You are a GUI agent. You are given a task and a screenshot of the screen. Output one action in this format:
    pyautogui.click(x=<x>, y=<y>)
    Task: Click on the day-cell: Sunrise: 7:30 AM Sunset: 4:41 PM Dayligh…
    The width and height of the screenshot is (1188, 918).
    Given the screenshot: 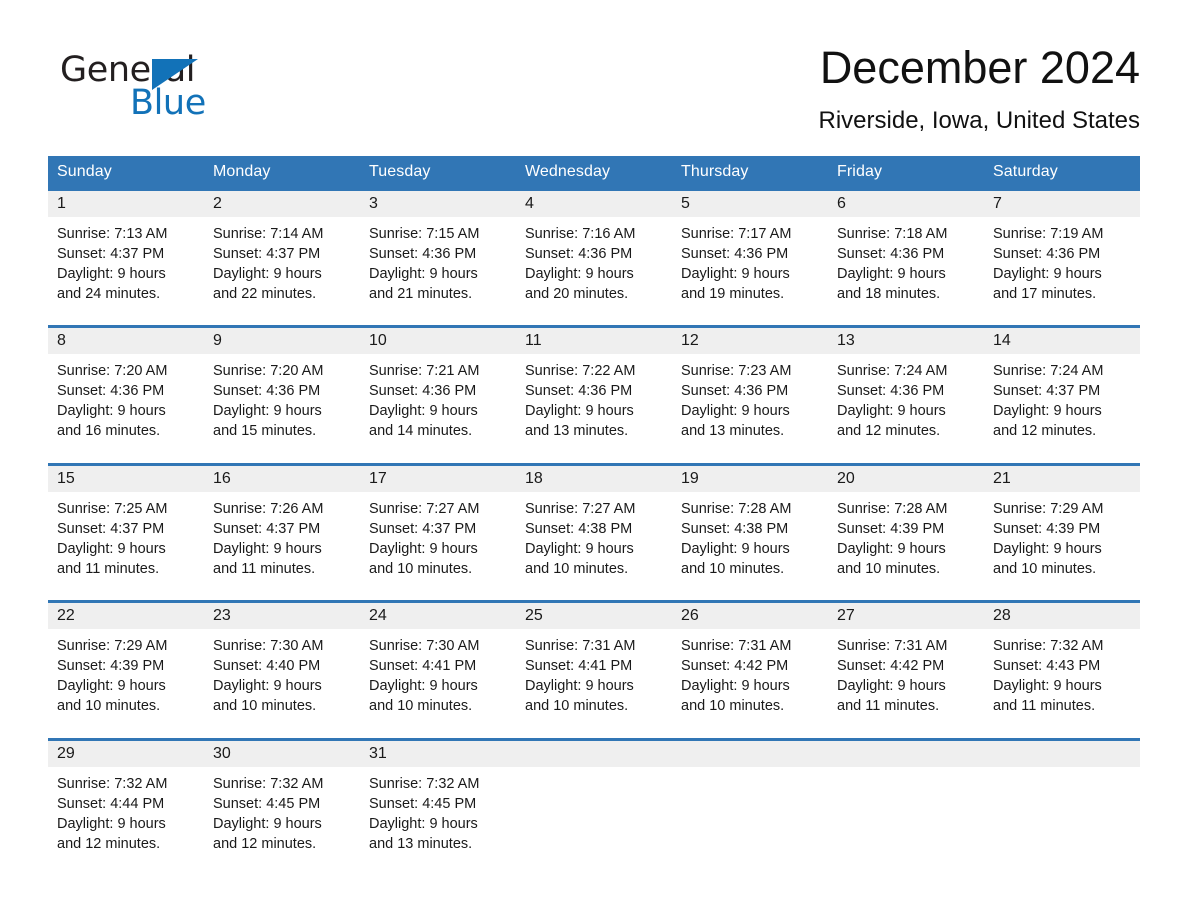 What is the action you would take?
    pyautogui.click(x=438, y=684)
    